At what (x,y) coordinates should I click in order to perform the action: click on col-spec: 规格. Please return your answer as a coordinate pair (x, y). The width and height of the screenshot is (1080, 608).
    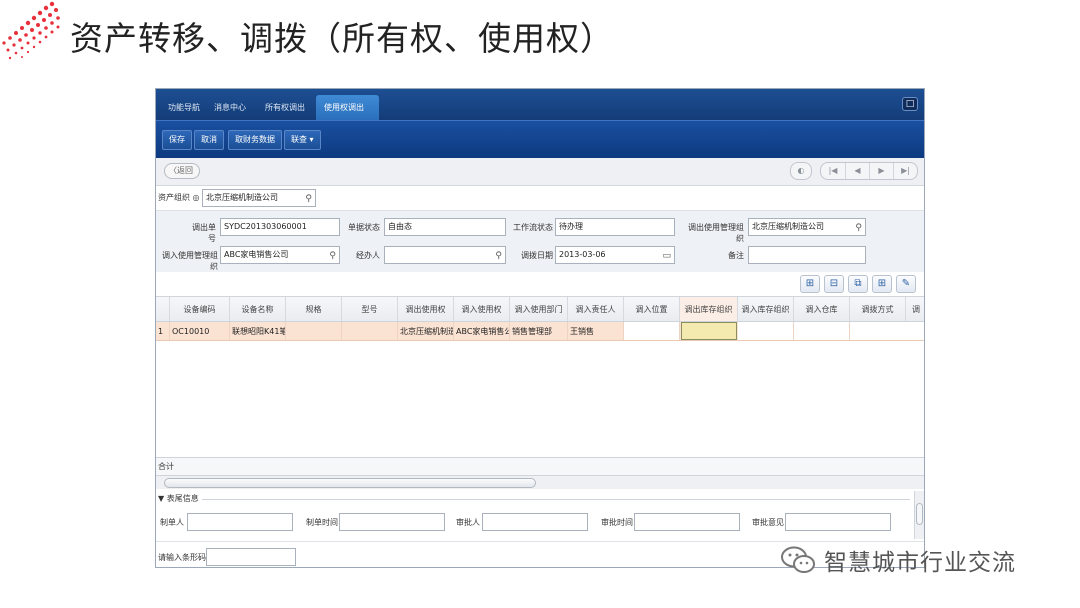
    Looking at the image, I should click on (314, 309).